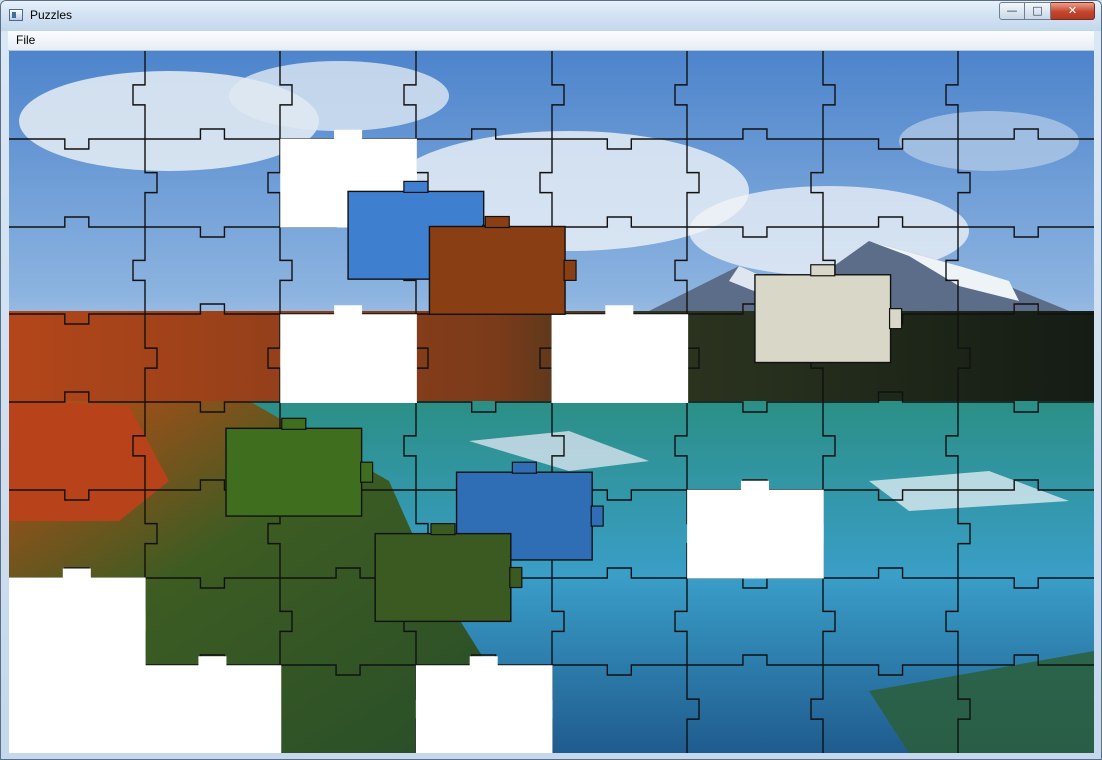 The height and width of the screenshot is (760, 1102). I want to click on maximize-button: □, so click(1038, 11).